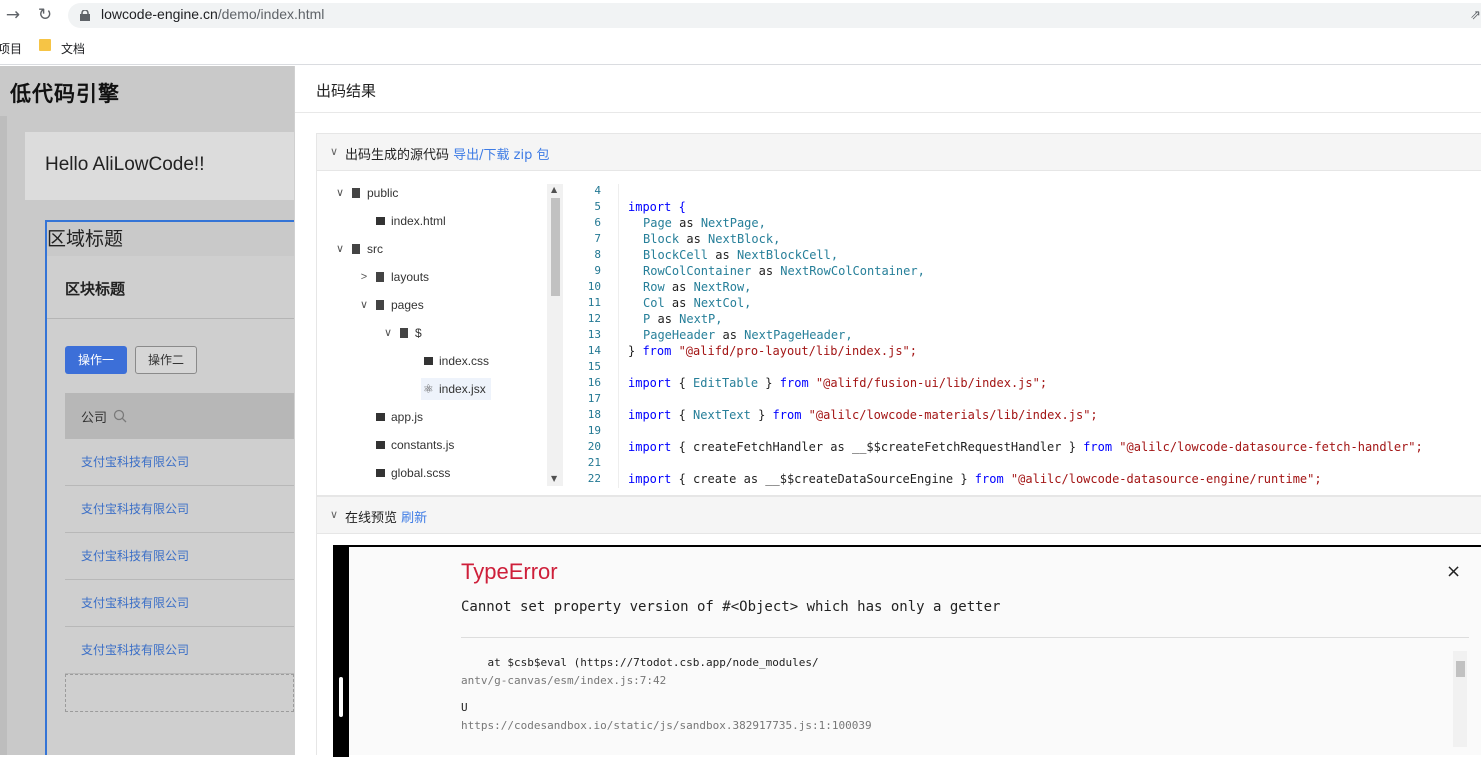  Describe the element at coordinates (1460, 699) in the screenshot. I see `error-scrollbar` at that location.